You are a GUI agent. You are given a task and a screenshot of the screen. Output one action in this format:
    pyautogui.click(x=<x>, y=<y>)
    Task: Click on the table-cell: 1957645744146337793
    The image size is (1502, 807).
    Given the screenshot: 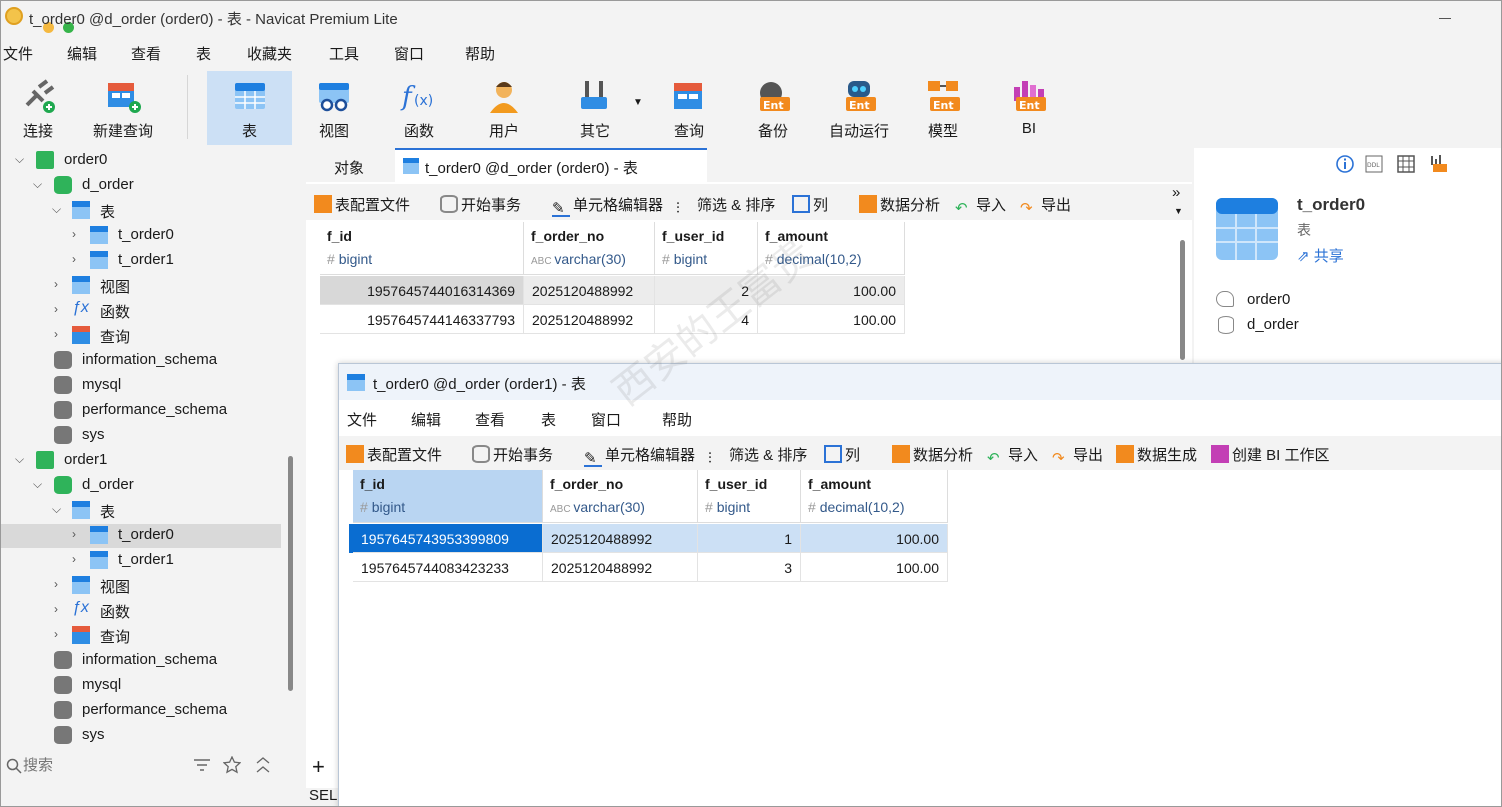 What is the action you would take?
    pyautogui.click(x=422, y=319)
    